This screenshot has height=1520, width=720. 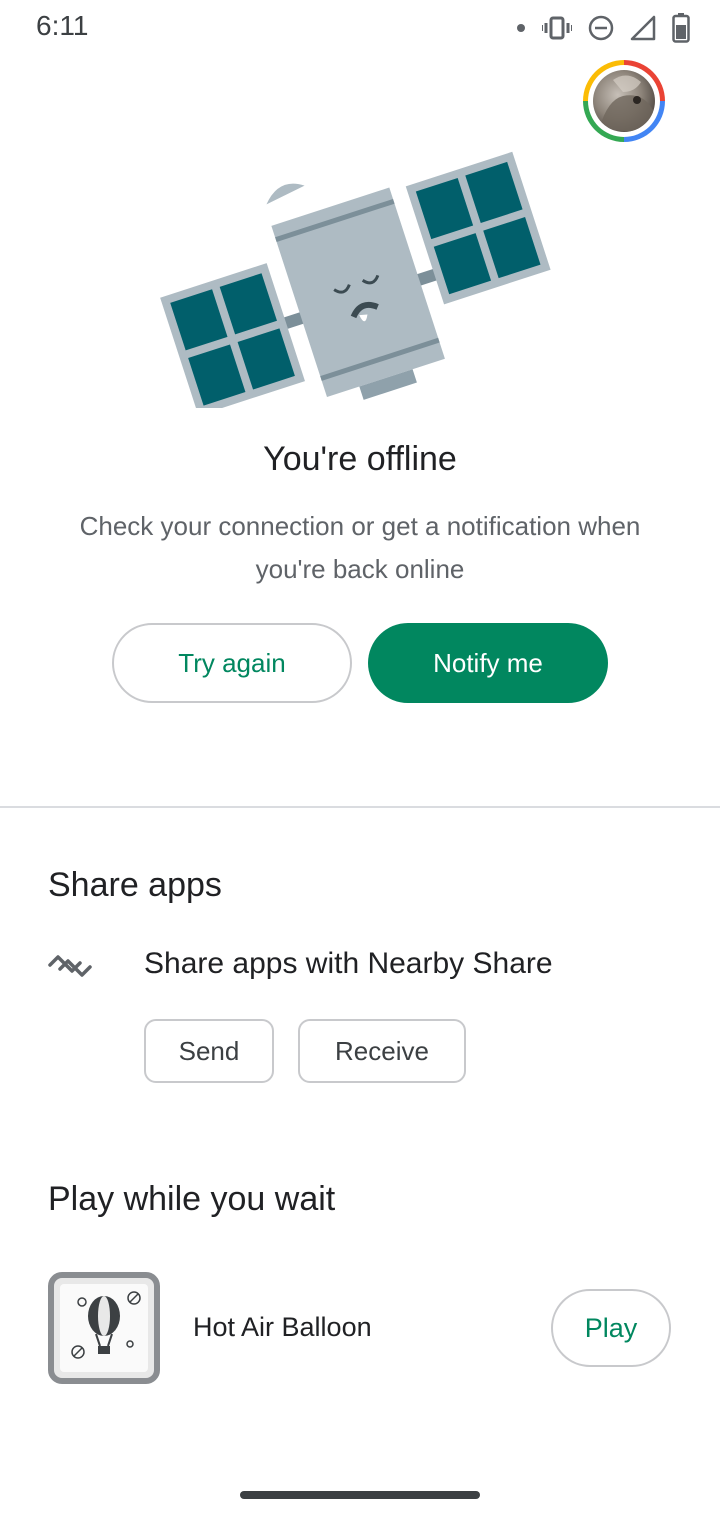 I want to click on notify-me-button: Notify me, so click(x=488, y=663).